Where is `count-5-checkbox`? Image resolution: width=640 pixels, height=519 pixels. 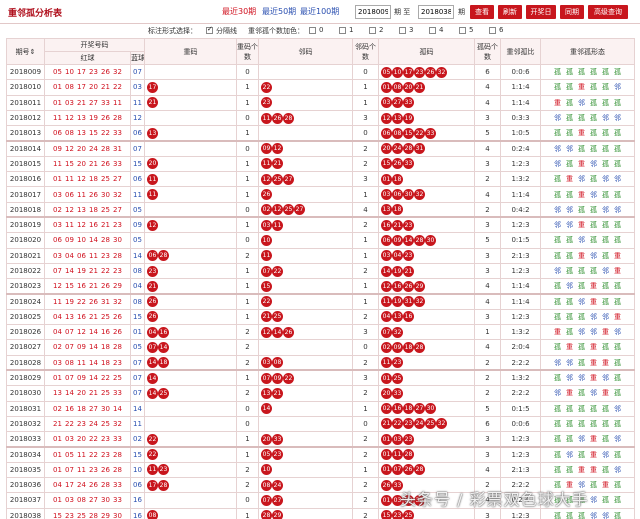 count-5-checkbox is located at coordinates (462, 30).